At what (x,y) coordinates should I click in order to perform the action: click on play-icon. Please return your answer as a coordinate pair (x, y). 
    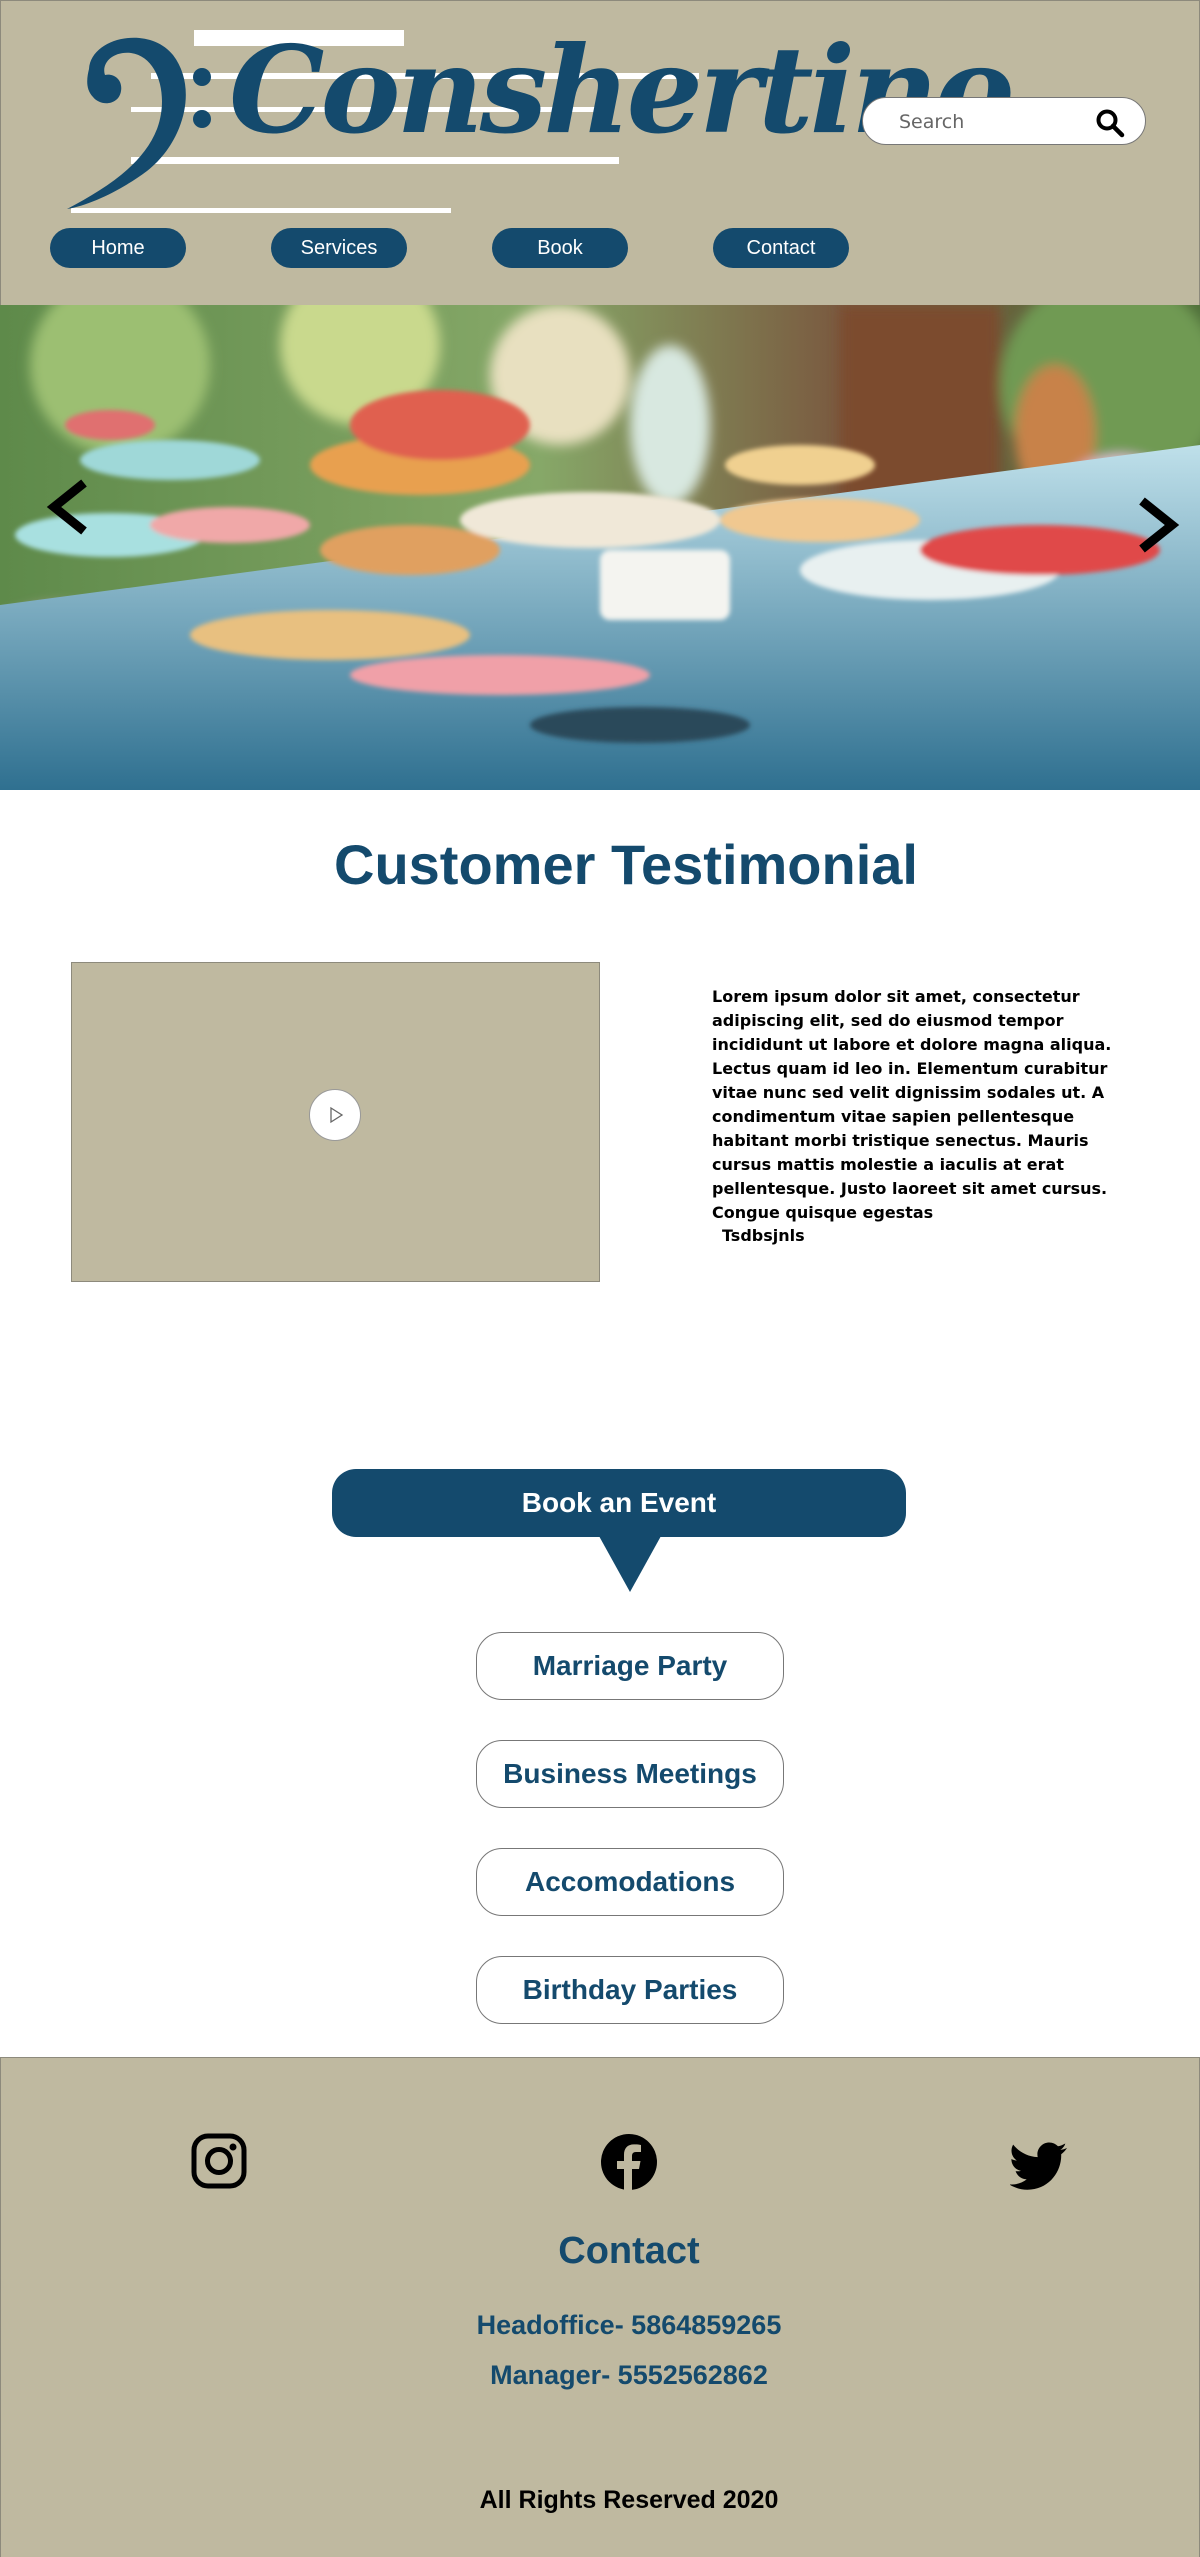
    Looking at the image, I should click on (337, 1115).